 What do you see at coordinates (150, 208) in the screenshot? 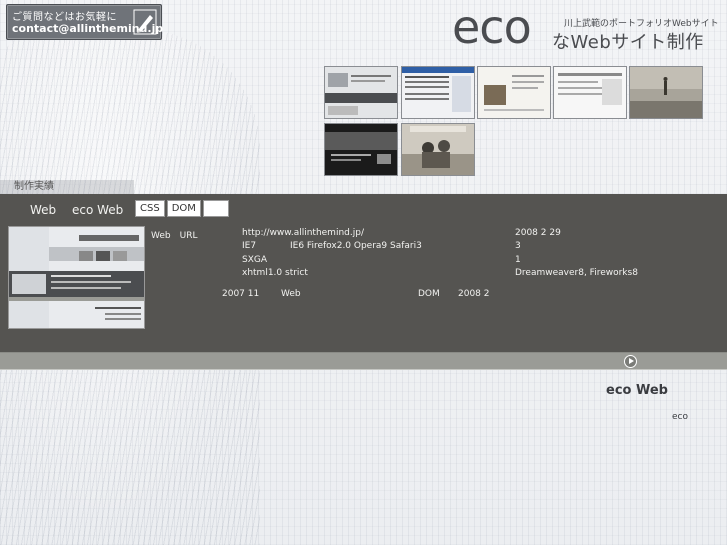
I see `tag-css: CSS` at bounding box center [150, 208].